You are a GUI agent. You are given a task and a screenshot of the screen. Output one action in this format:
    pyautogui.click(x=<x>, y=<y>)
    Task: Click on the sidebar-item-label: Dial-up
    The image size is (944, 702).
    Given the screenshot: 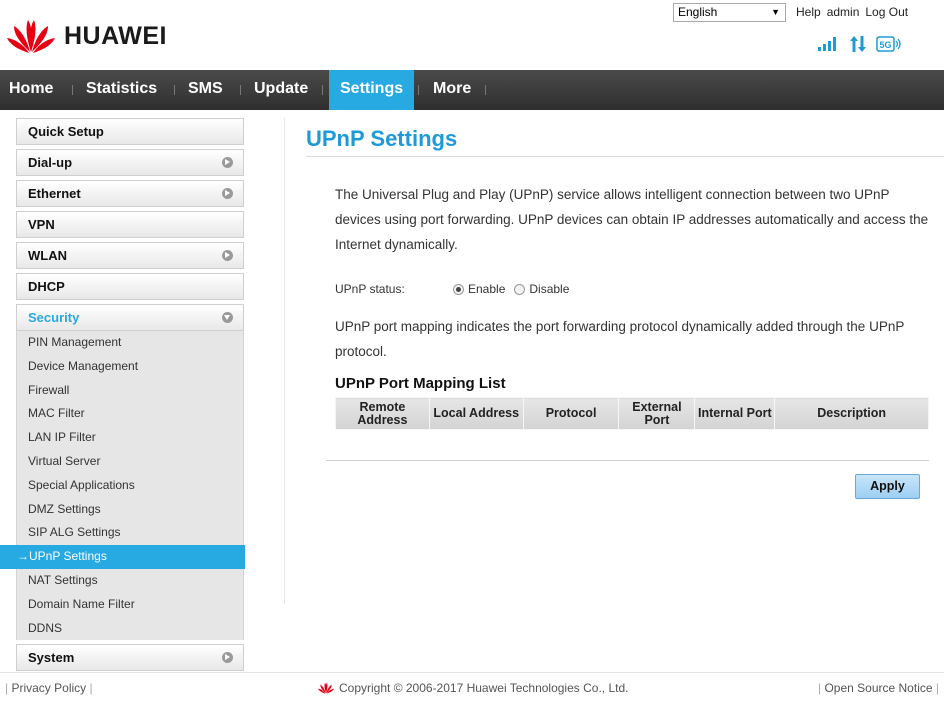 What is the action you would take?
    pyautogui.click(x=50, y=162)
    